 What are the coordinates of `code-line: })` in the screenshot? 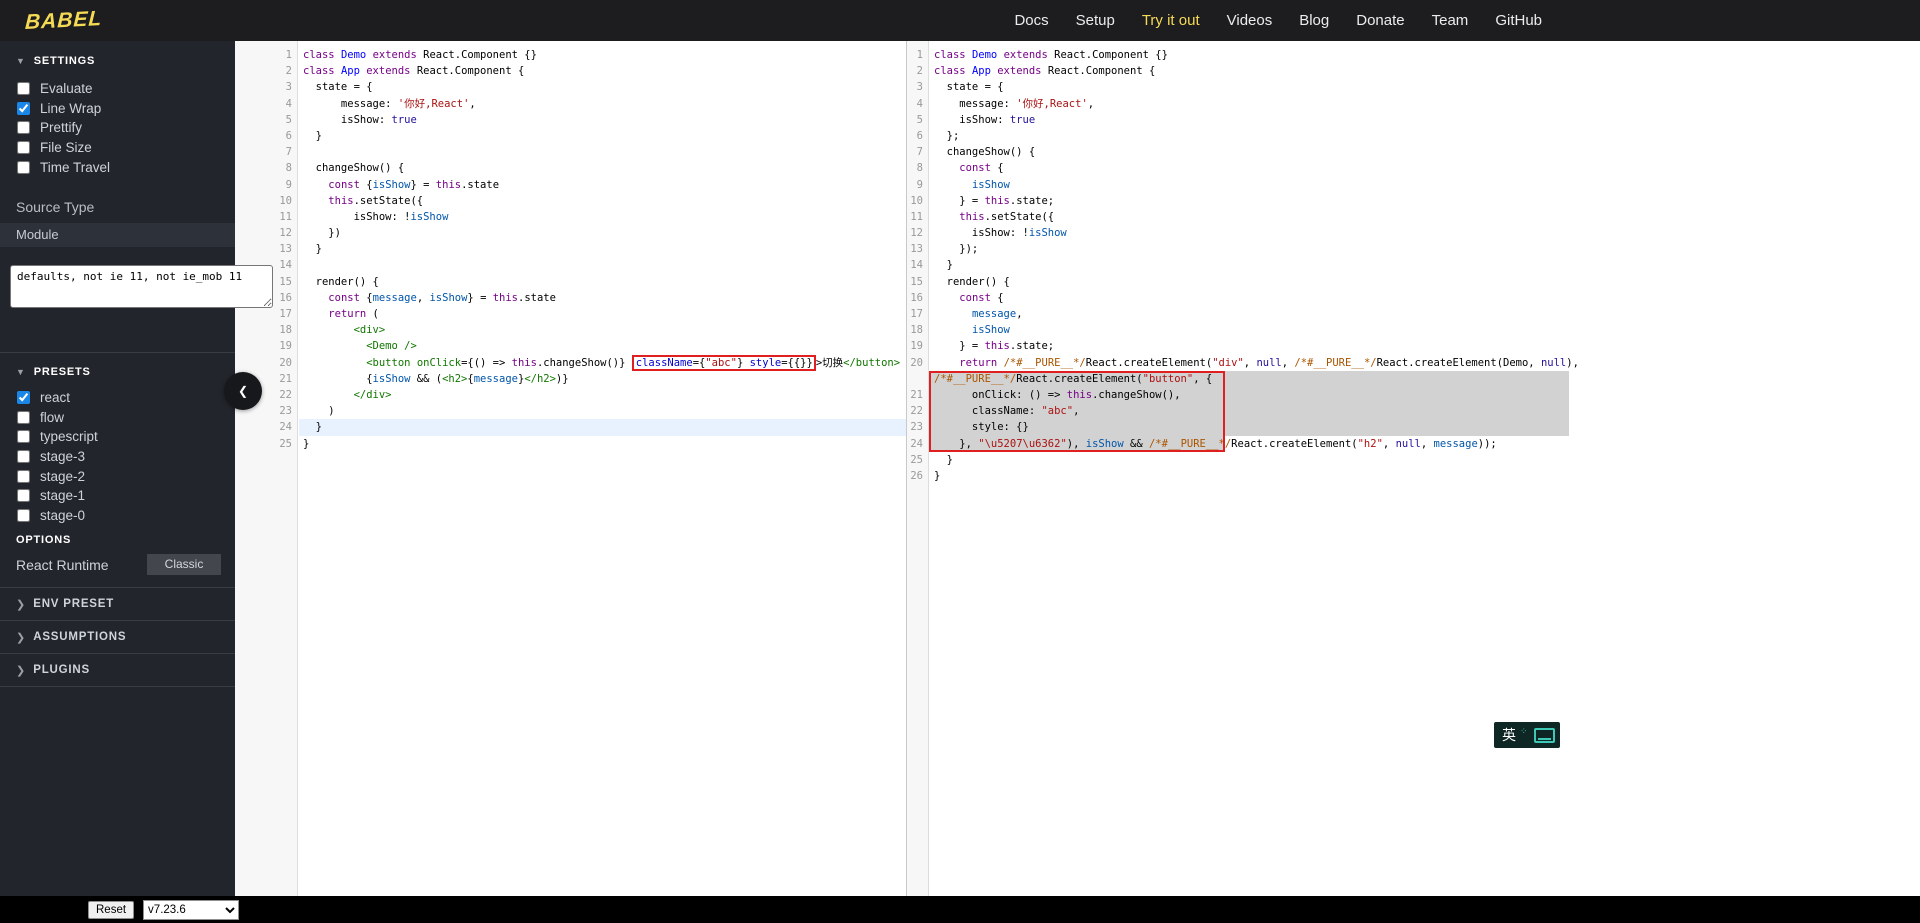 It's located at (602, 233).